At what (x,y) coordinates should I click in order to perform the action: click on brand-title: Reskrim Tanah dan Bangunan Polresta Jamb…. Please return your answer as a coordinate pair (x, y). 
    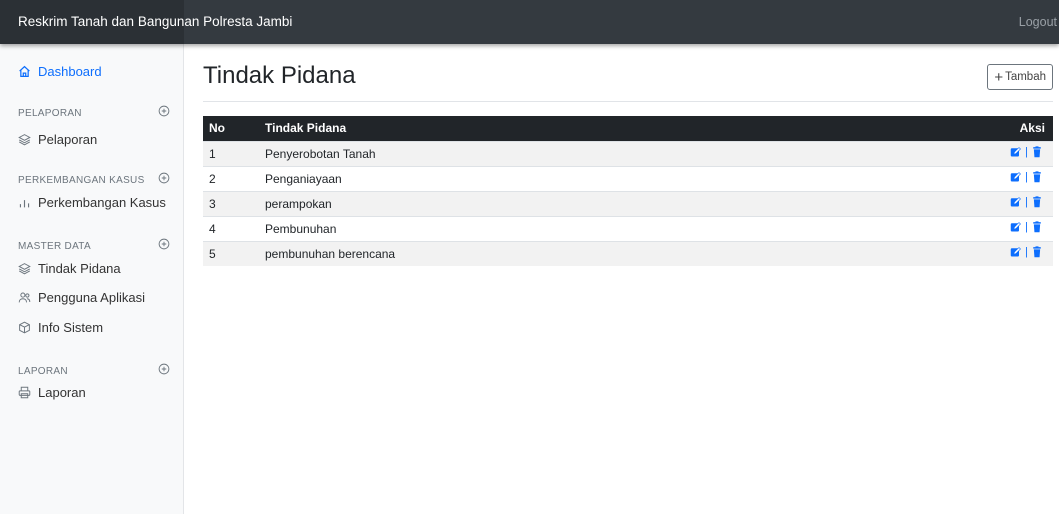
    Looking at the image, I should click on (155, 22).